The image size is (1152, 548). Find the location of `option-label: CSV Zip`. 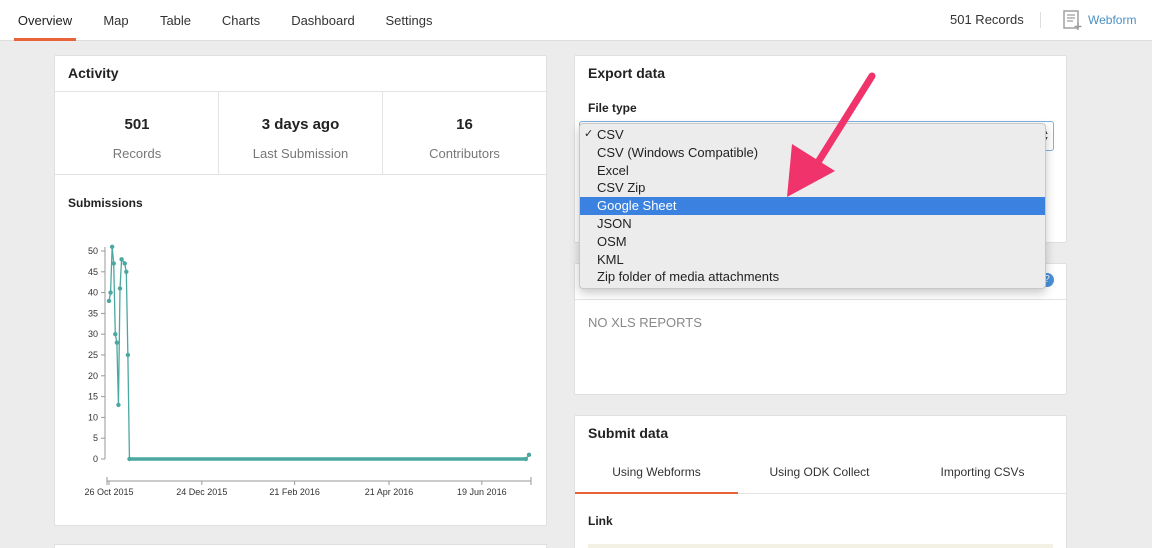

option-label: CSV Zip is located at coordinates (621, 188).